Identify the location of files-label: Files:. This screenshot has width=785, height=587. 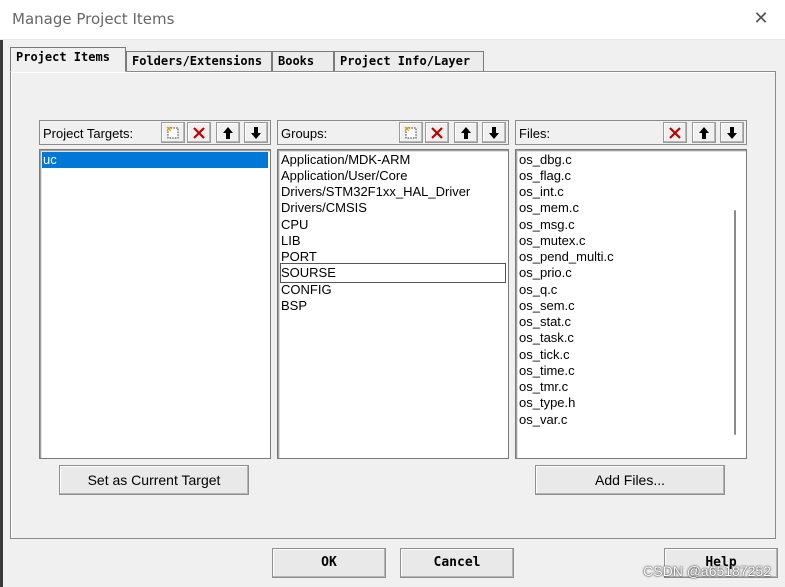
(535, 133).